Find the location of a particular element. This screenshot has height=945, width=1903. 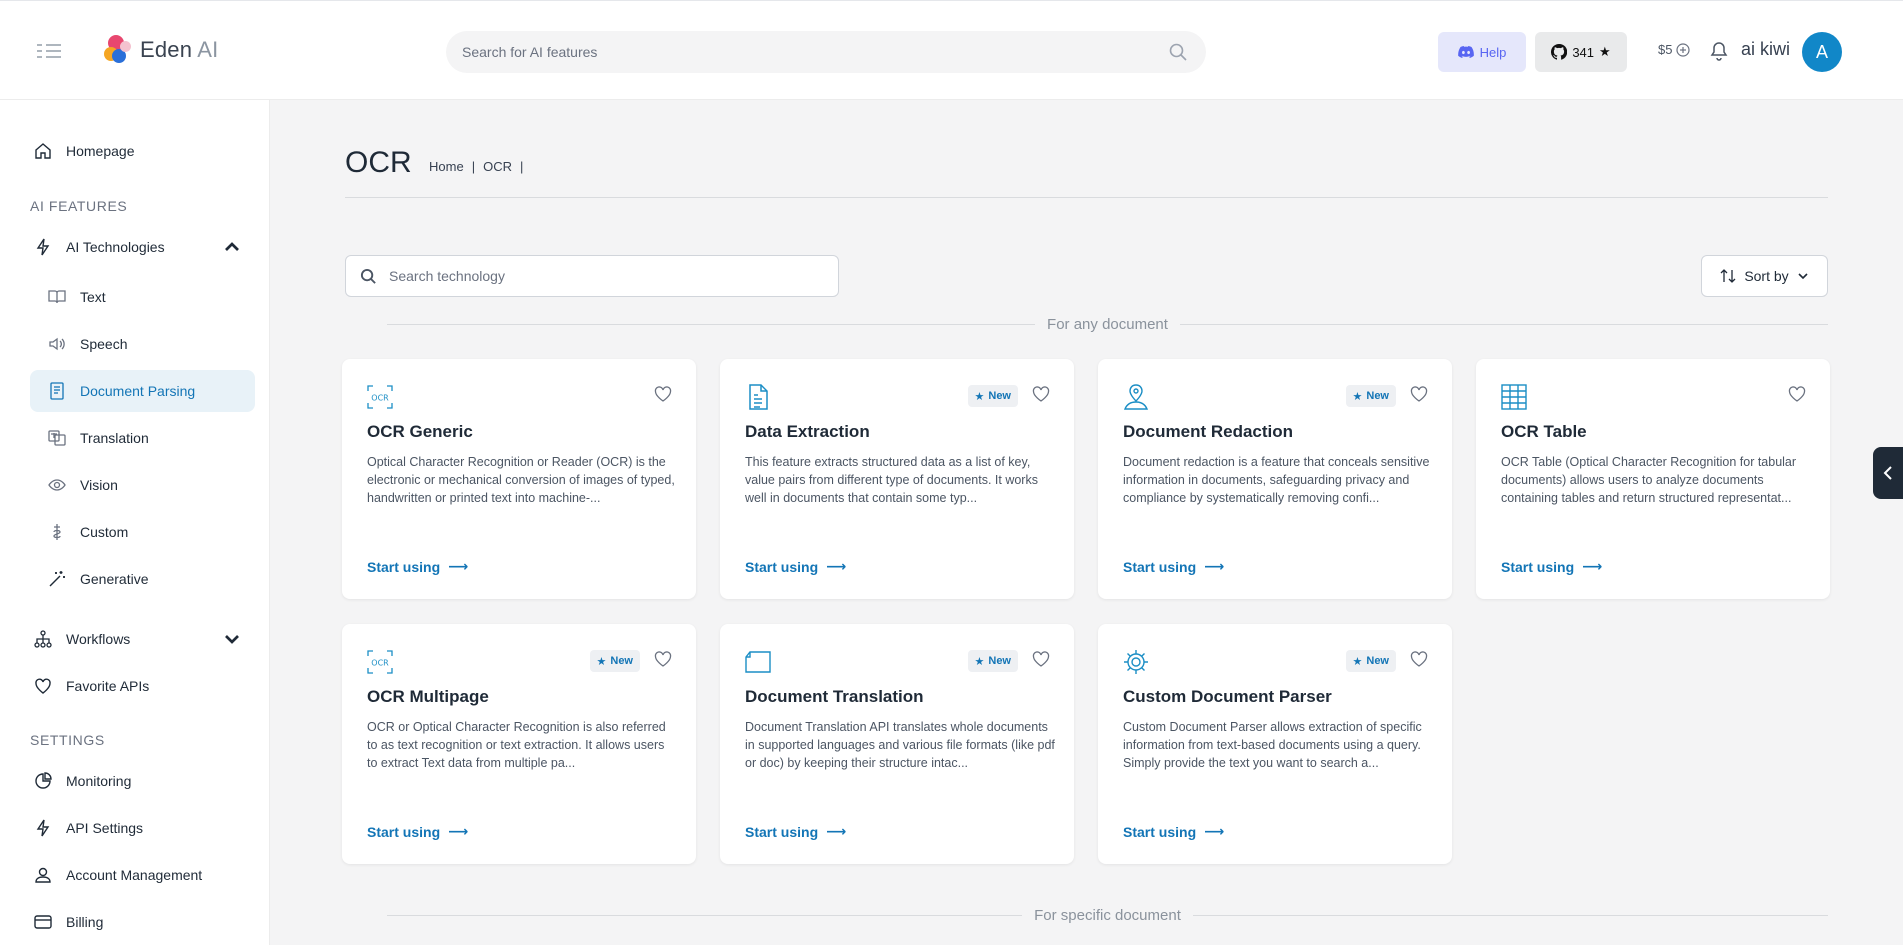

credit-card-icon is located at coordinates (43, 922).